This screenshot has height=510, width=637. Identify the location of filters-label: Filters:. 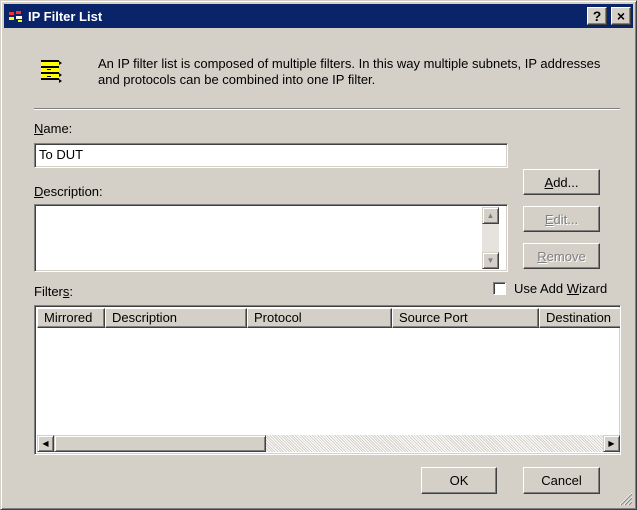
(53, 291).